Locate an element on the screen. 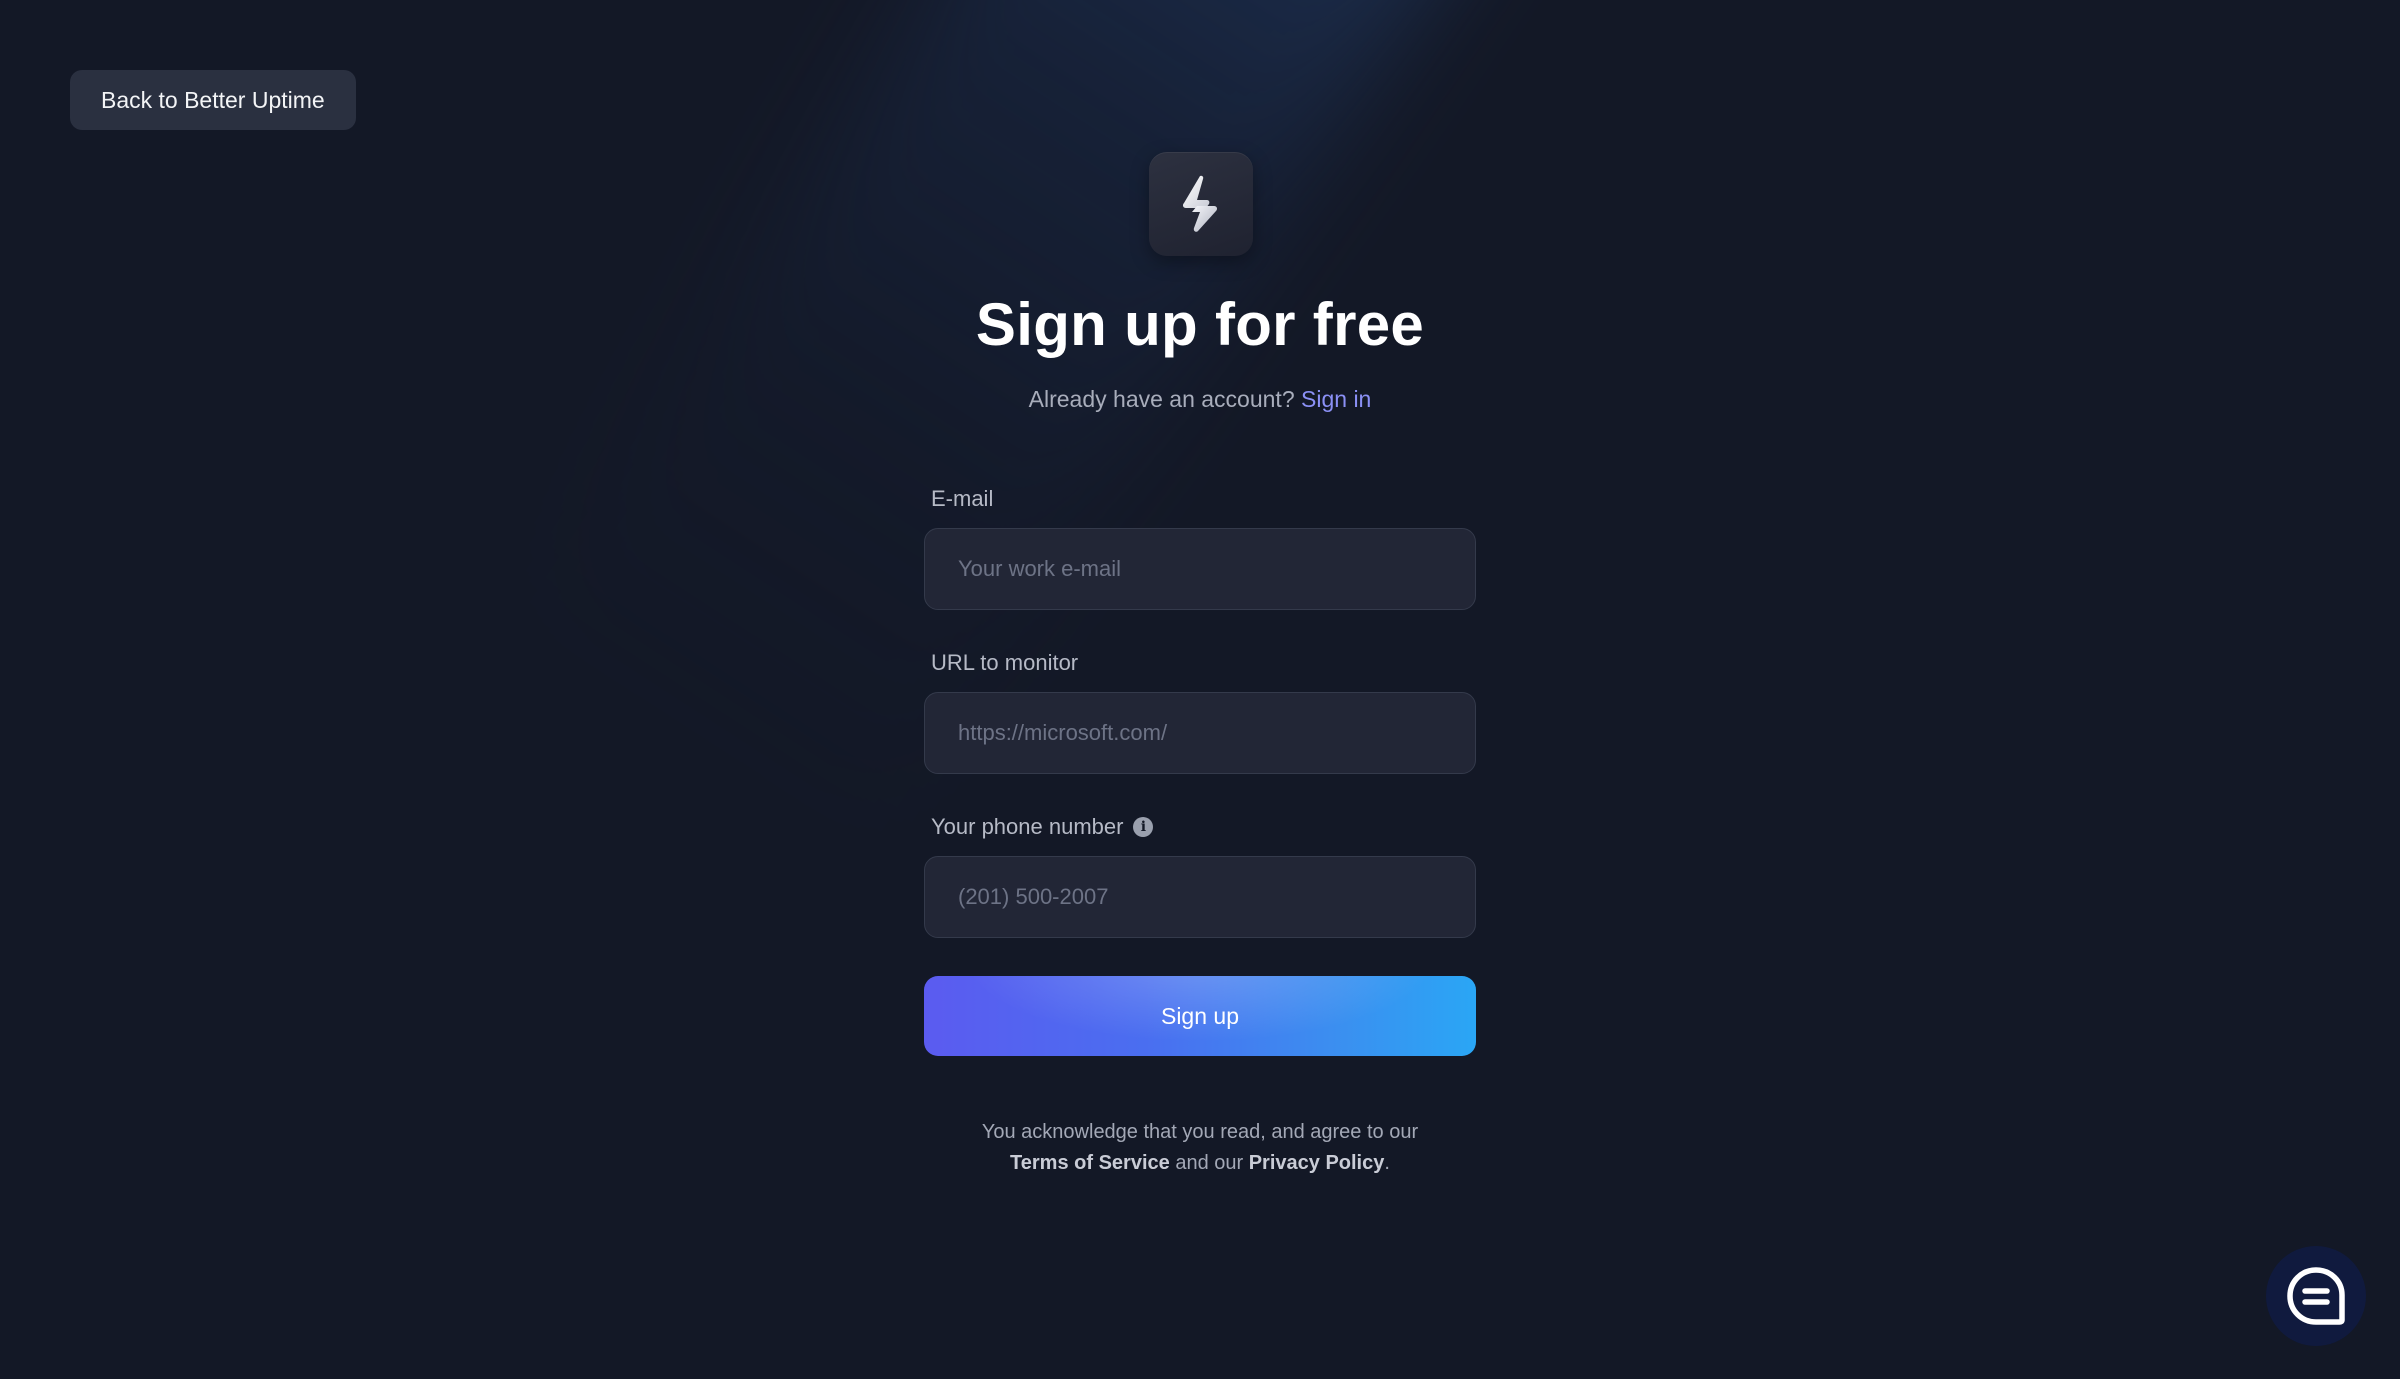  info-icon: i is located at coordinates (1143, 827).